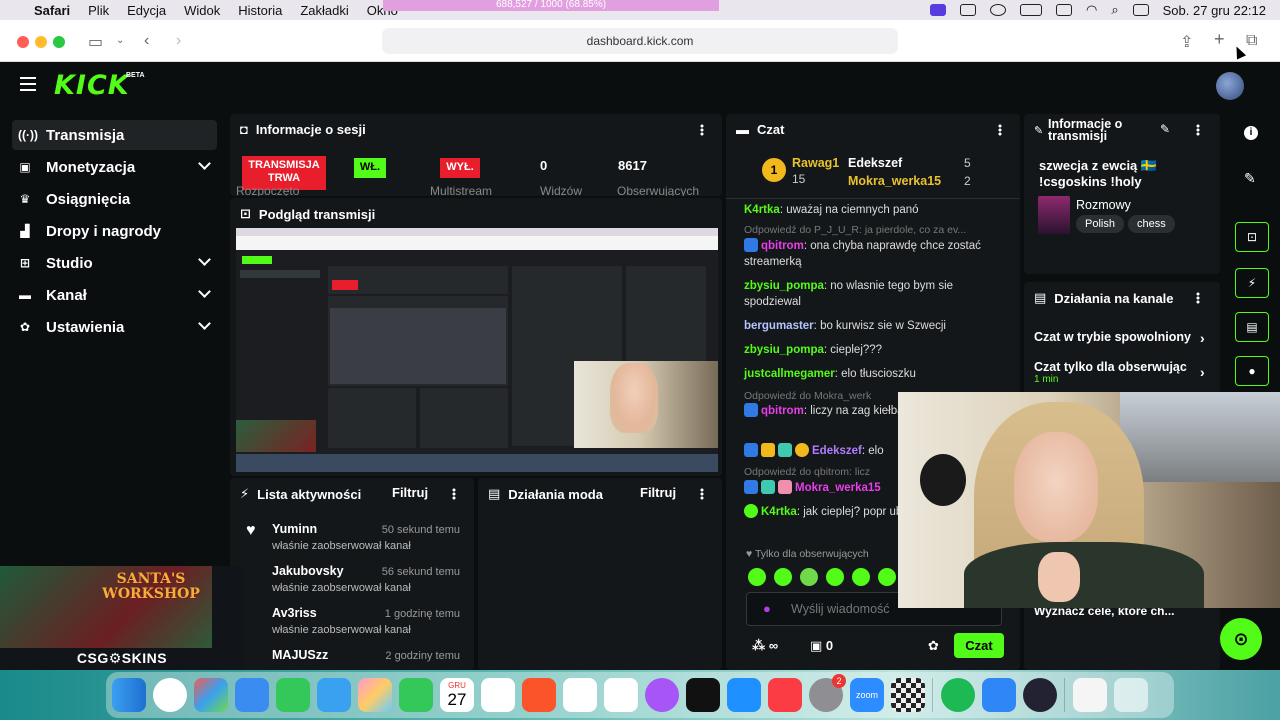  I want to click on action-slow-mode: Czat w trybie spowolniony, so click(1124, 337).